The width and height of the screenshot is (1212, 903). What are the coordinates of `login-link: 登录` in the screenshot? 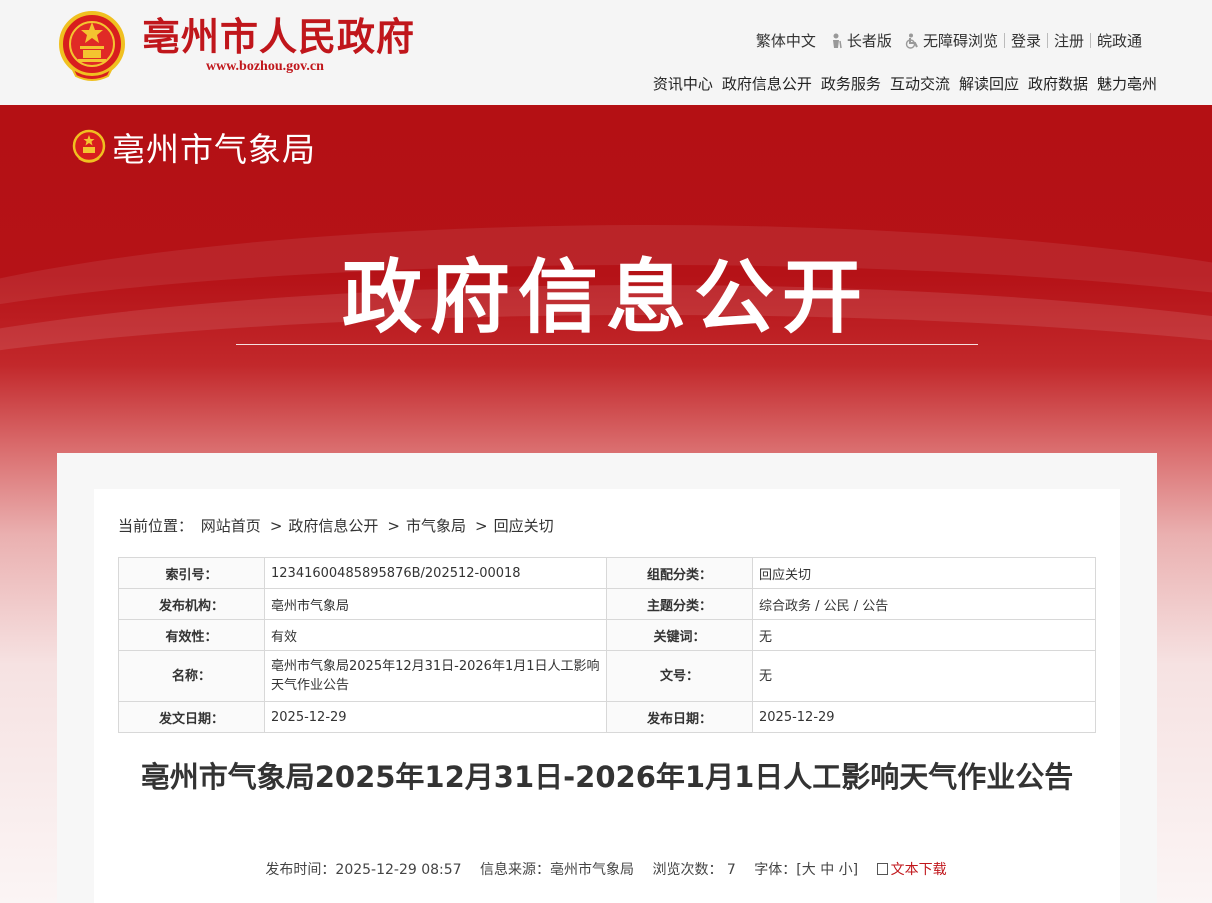 It's located at (1026, 40).